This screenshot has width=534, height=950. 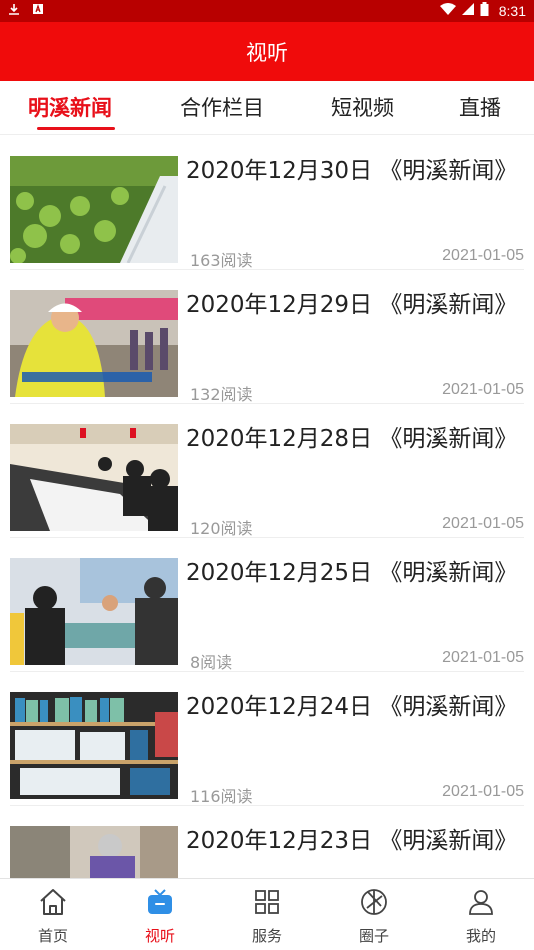 I want to click on nav-home: 首页, so click(x=53, y=914).